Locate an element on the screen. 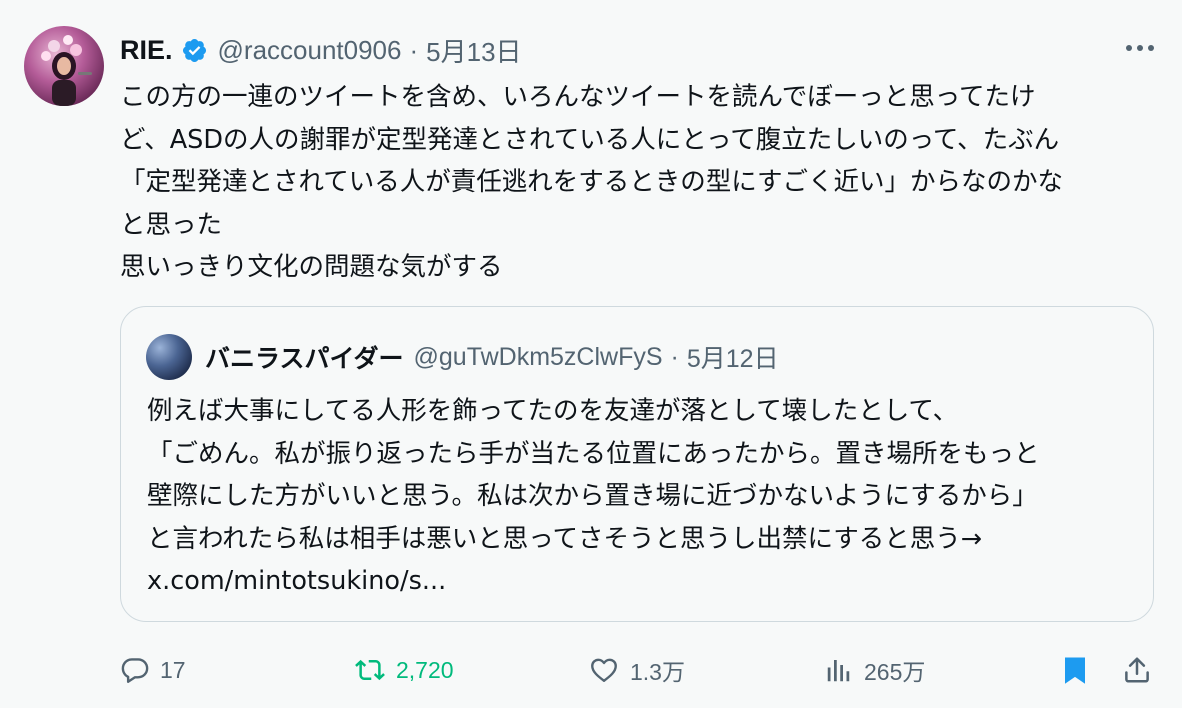  retweet-count: 2,720 is located at coordinates (425, 669).